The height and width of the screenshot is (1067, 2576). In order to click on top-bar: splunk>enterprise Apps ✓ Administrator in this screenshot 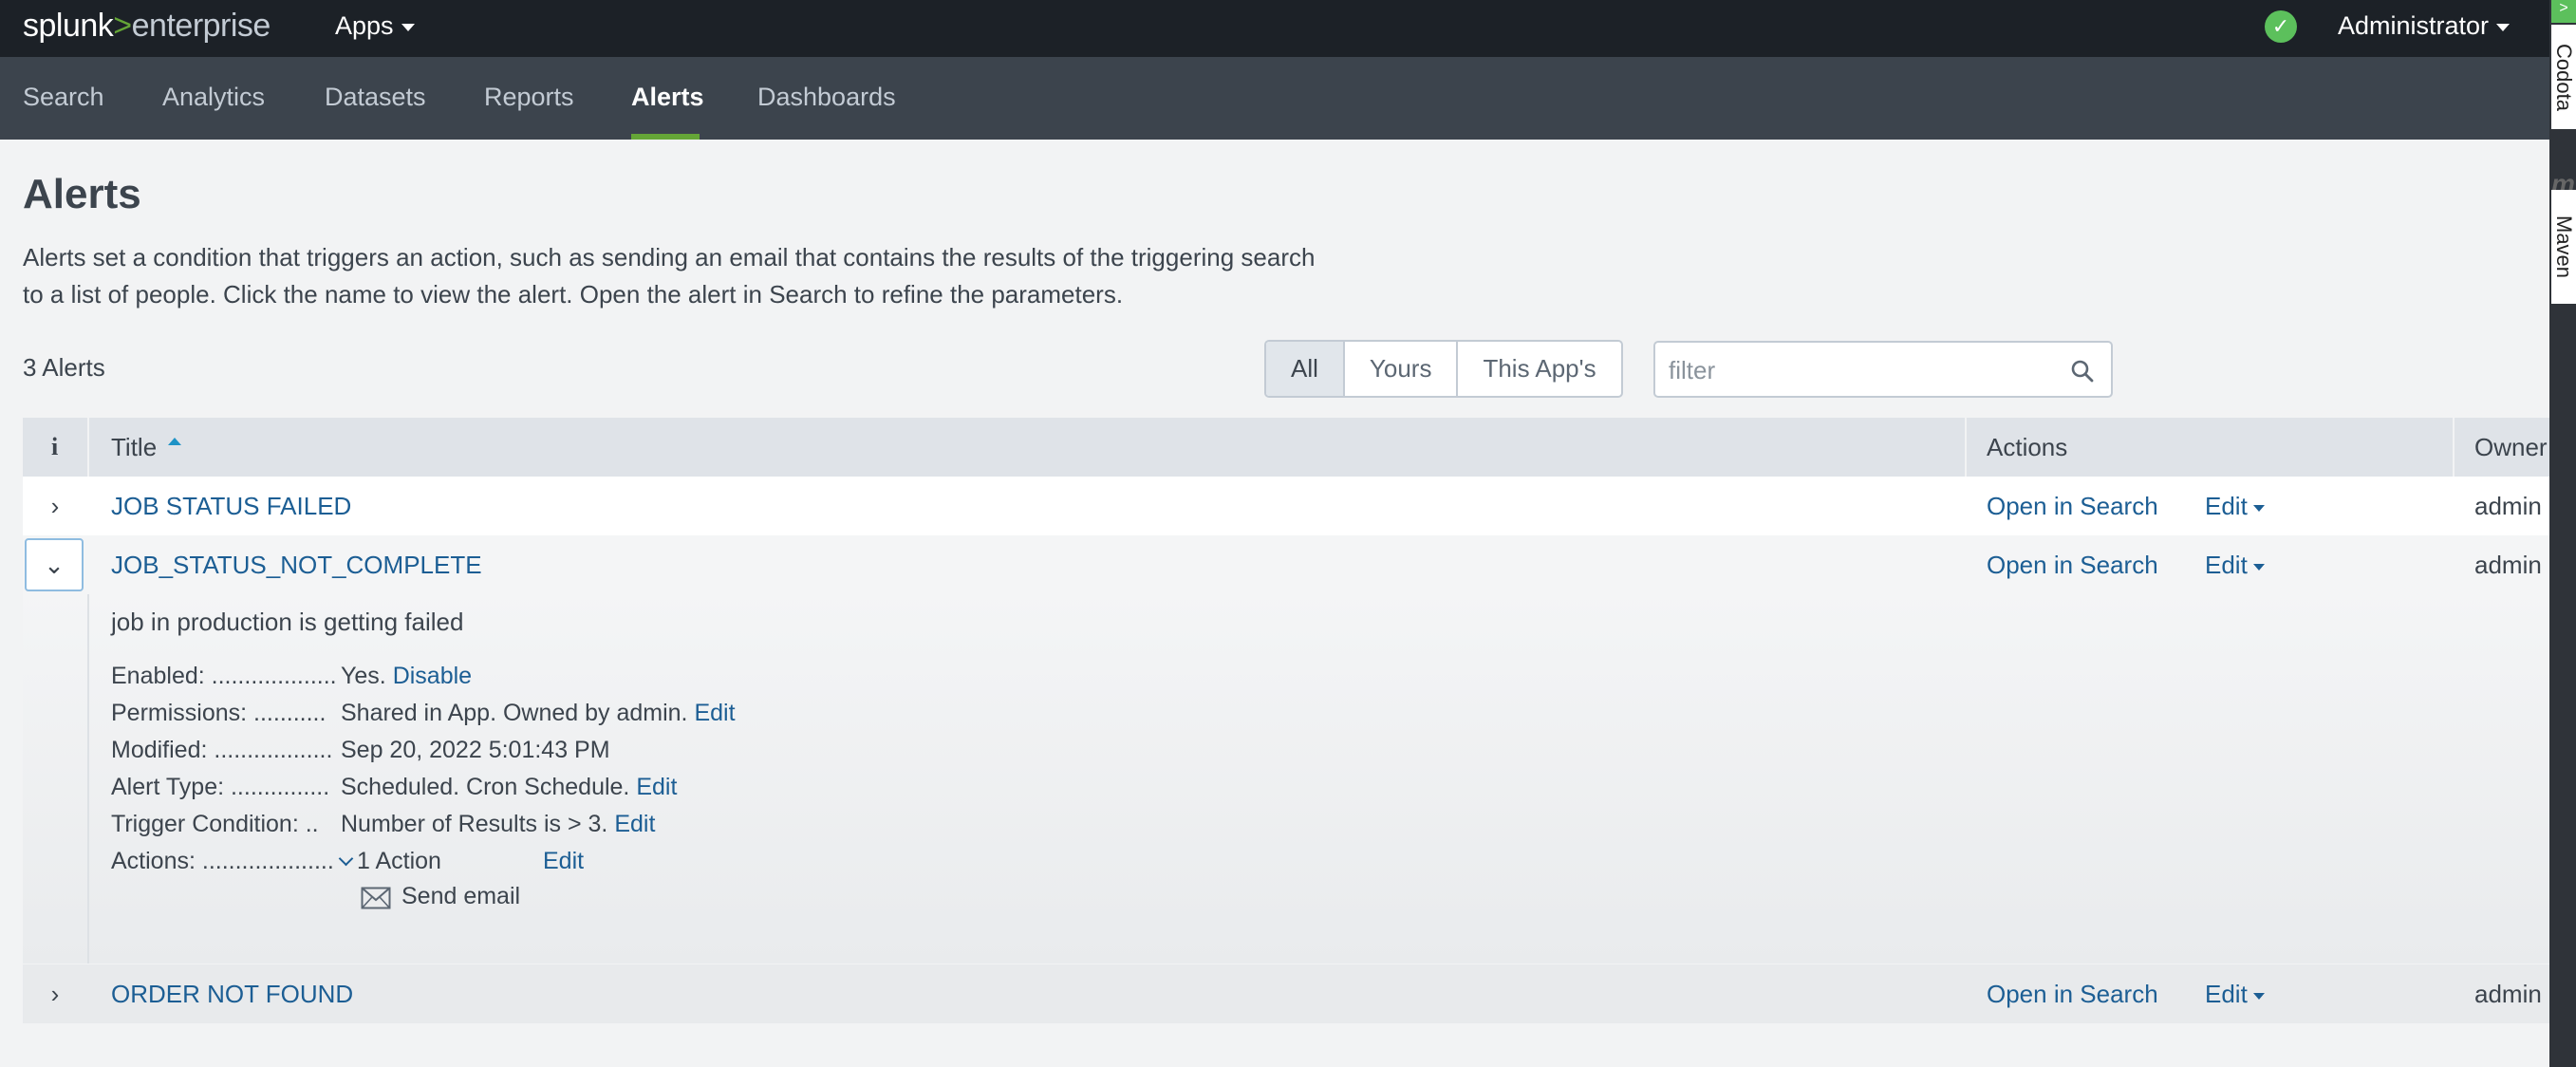, I will do `click(1274, 28)`.